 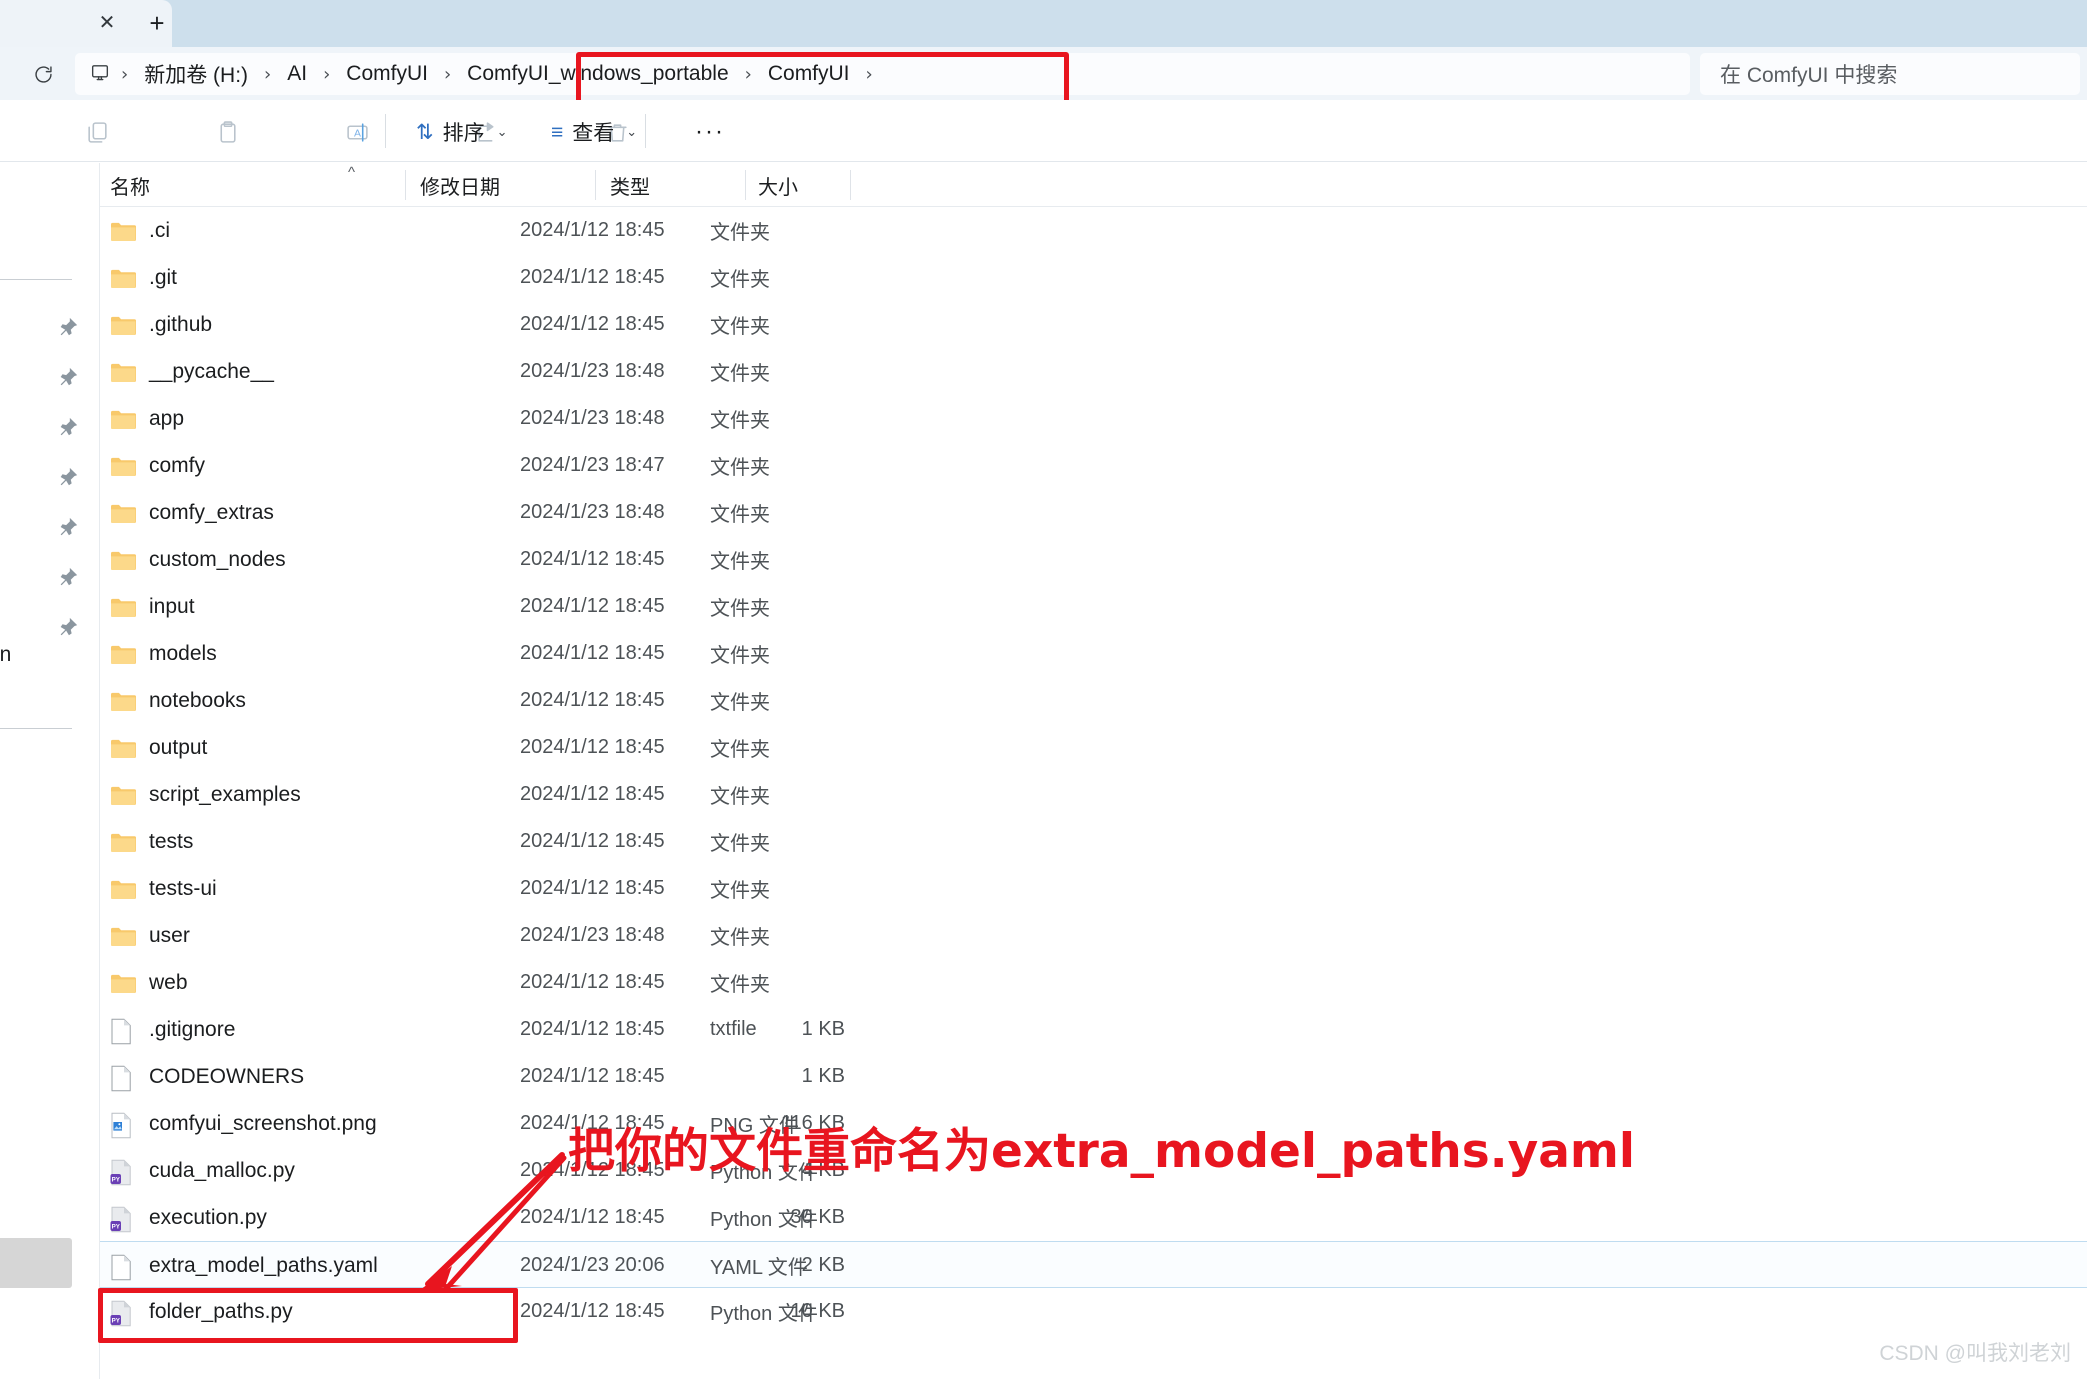 What do you see at coordinates (36, 1263) in the screenshot?
I see `nav-selected-item` at bounding box center [36, 1263].